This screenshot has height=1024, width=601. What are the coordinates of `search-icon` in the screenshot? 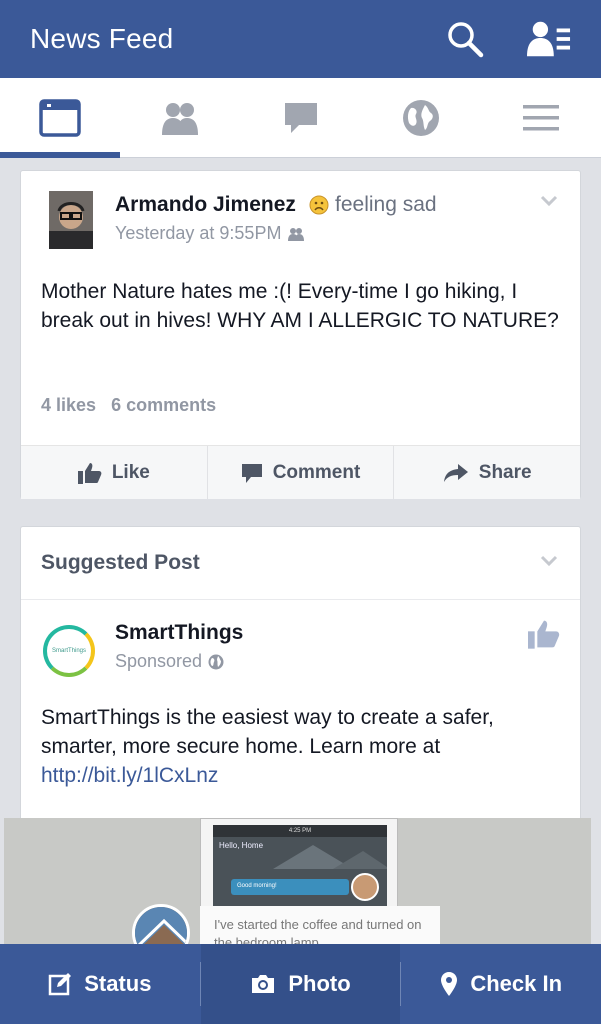 It's located at (465, 39).